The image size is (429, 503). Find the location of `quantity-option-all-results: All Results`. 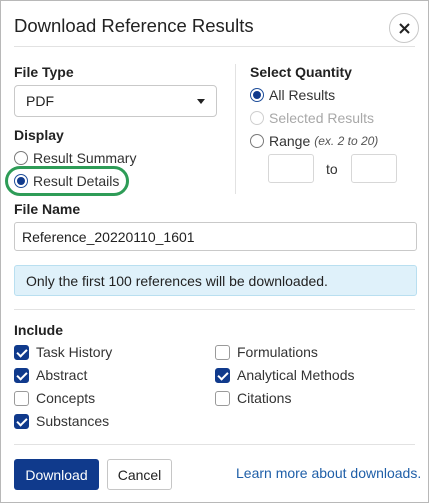

quantity-option-all-results: All Results is located at coordinates (292, 95).